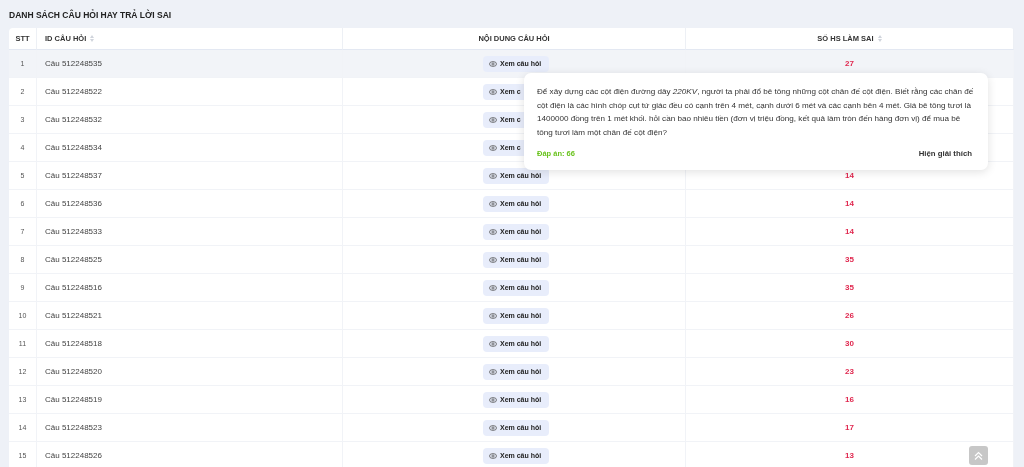 The height and width of the screenshot is (467, 1024). What do you see at coordinates (849, 343) in the screenshot?
I see `wrong-count: 30` at bounding box center [849, 343].